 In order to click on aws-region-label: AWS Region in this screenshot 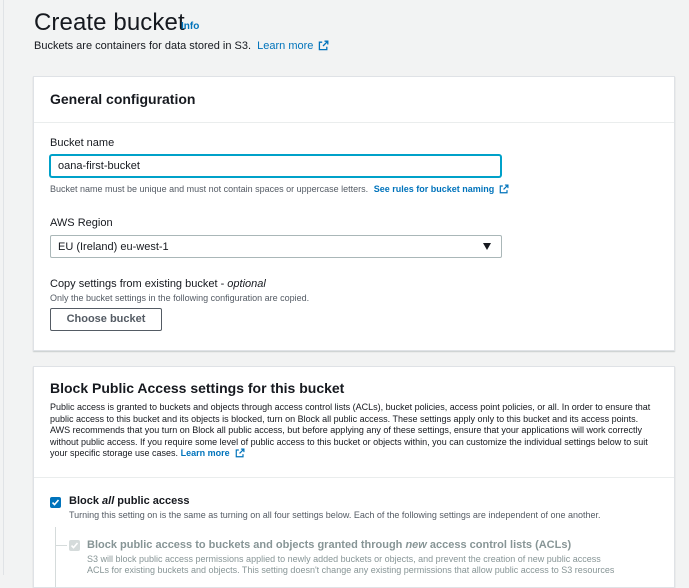, I will do `click(81, 223)`.